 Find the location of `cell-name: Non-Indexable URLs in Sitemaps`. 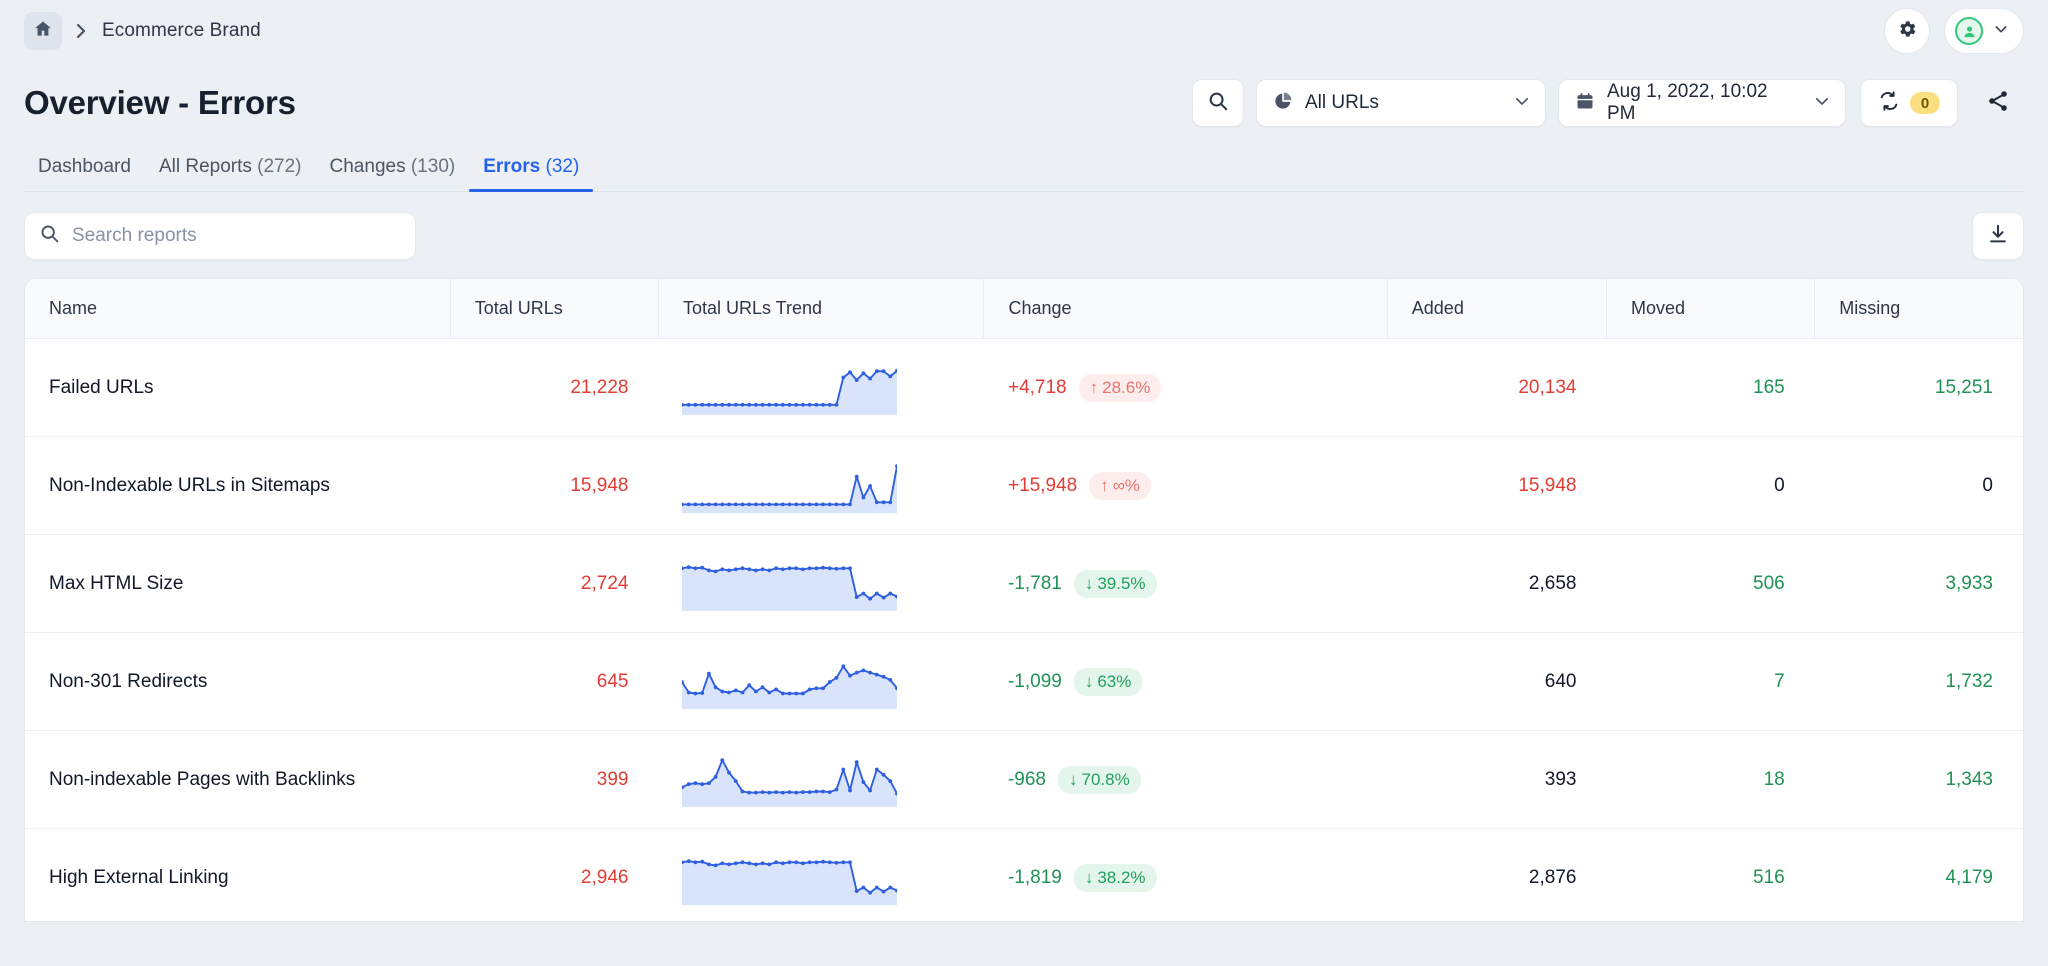

cell-name: Non-Indexable URLs in Sitemaps is located at coordinates (238, 485).